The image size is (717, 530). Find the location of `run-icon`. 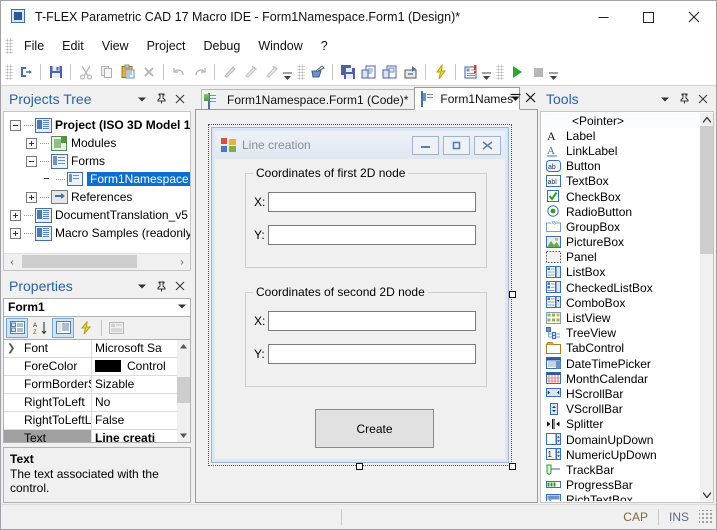

run-icon is located at coordinates (516, 71).